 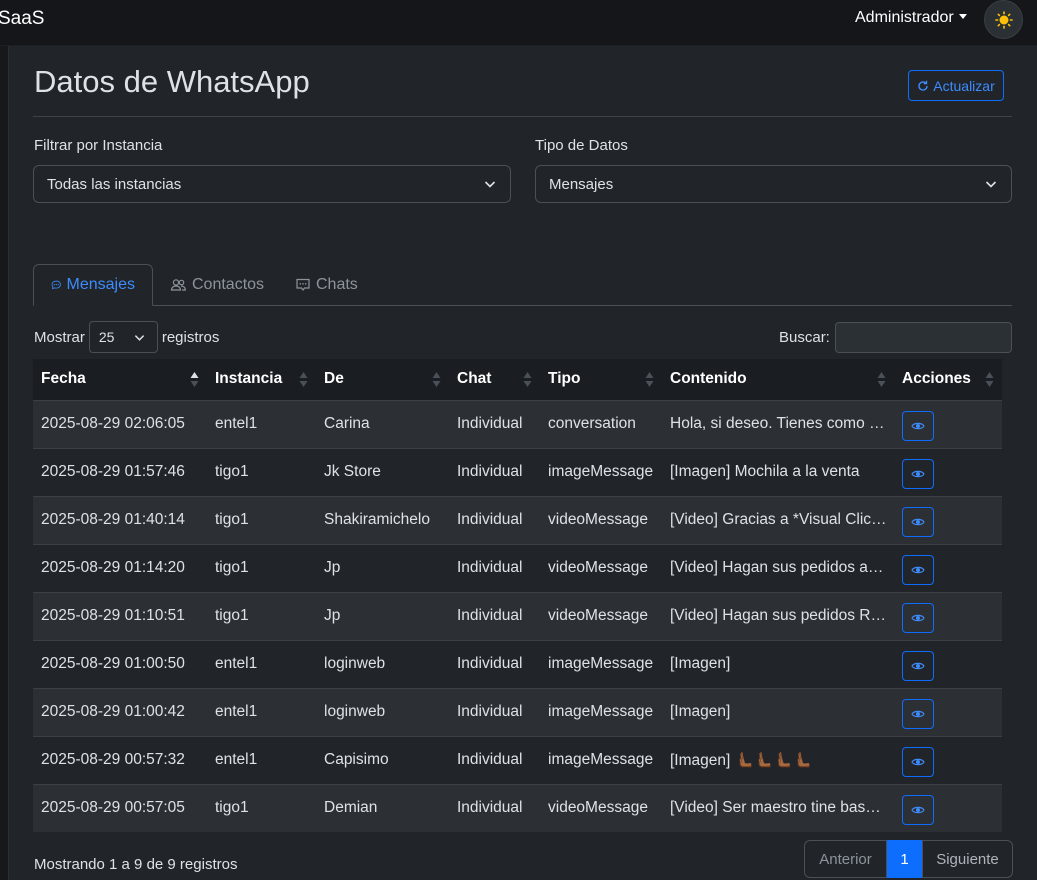 I want to click on cell-instancia: entel1, so click(x=261, y=423).